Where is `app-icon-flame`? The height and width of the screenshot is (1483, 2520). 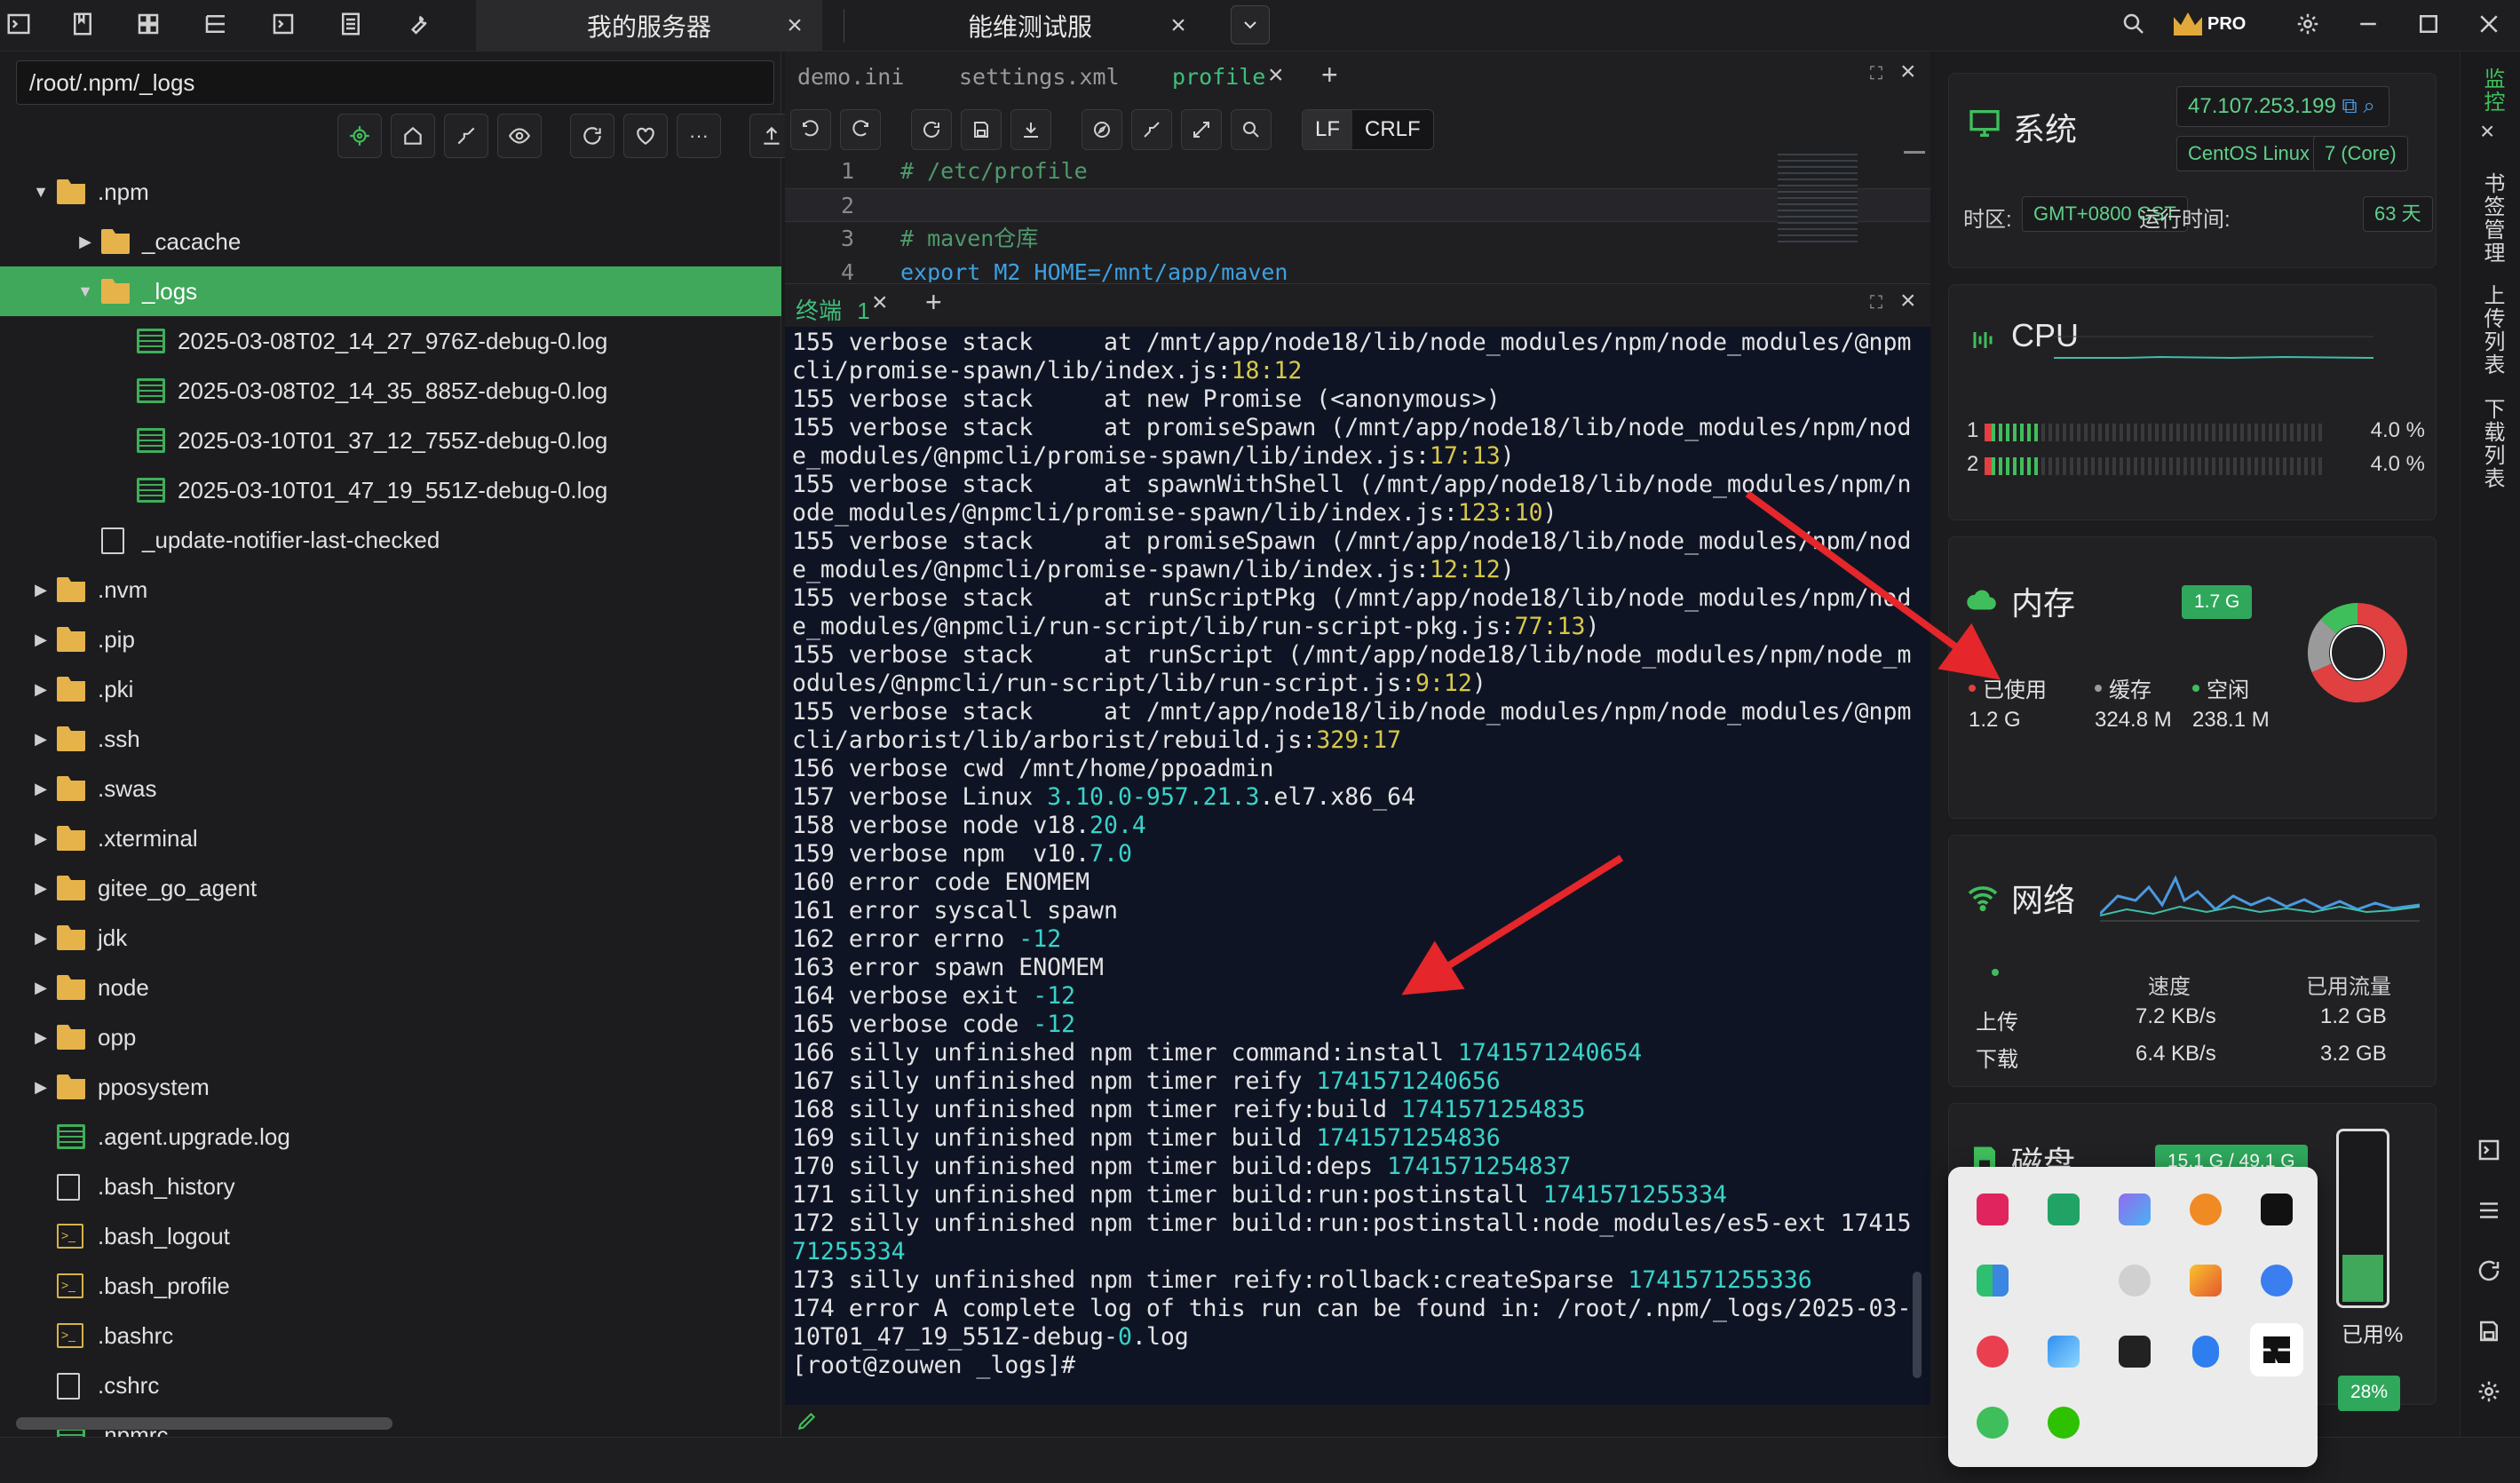
app-icon-flame is located at coordinates (2206, 1281).